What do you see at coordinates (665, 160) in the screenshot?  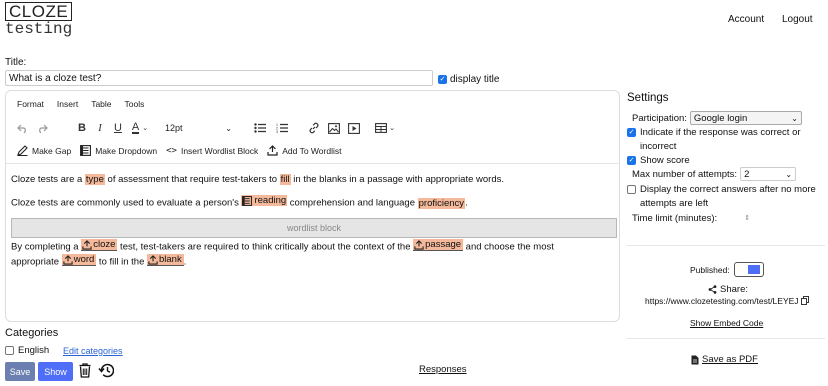 I see `show-score-label: Show score` at bounding box center [665, 160].